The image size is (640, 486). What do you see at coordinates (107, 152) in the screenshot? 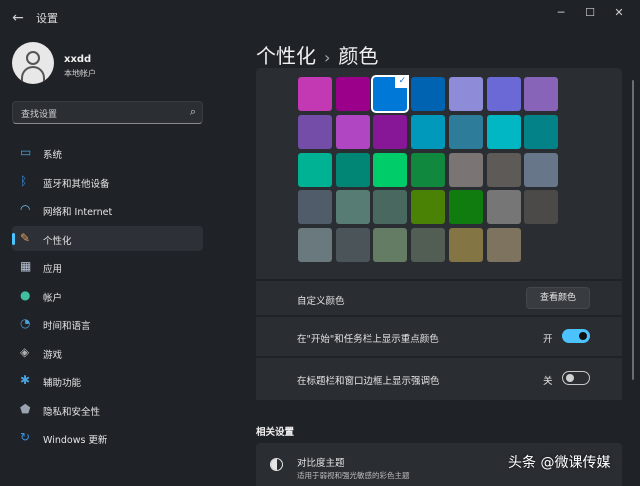
I see `sidebar-item-0: ▭ 系统` at bounding box center [107, 152].